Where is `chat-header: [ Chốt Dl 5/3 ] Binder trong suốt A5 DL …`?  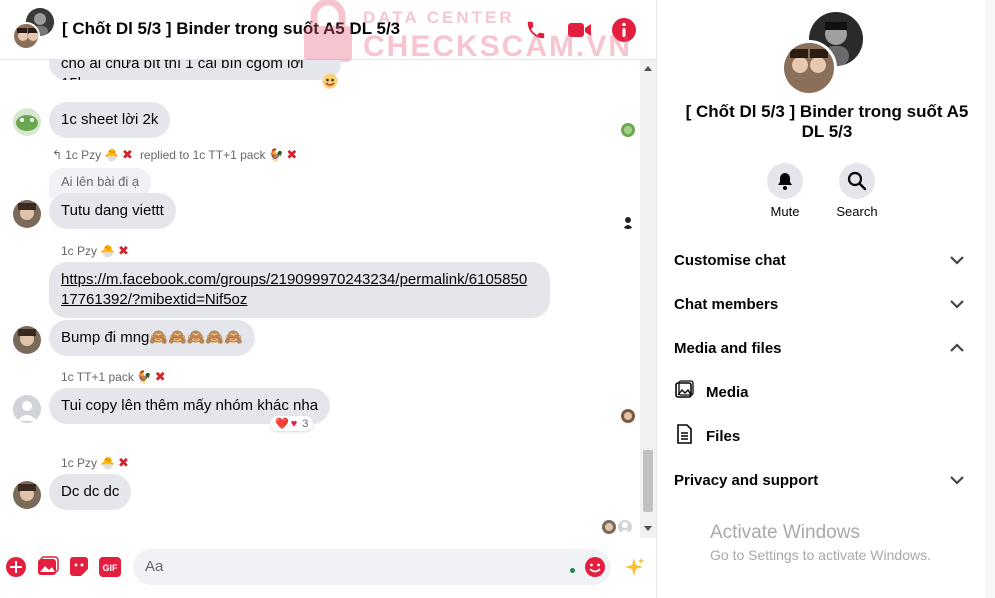 chat-header: [ Chốt Dl 5/3 ] Binder trong suốt A5 DL … is located at coordinates (328, 30).